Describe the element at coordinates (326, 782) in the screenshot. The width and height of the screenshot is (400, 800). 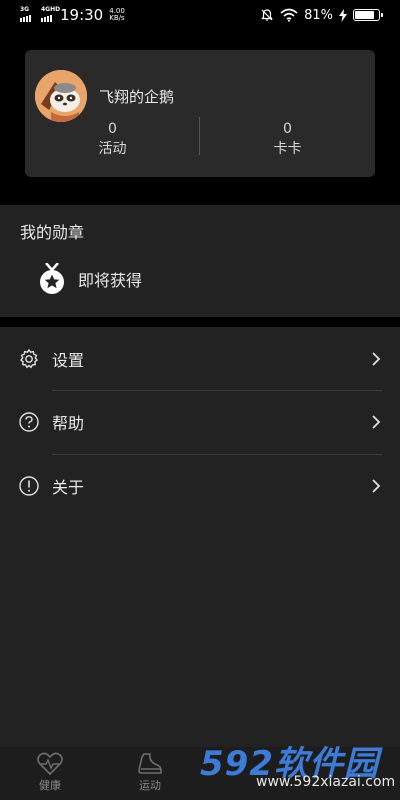
I see `watermark-url: www.592xiazai.com` at that location.